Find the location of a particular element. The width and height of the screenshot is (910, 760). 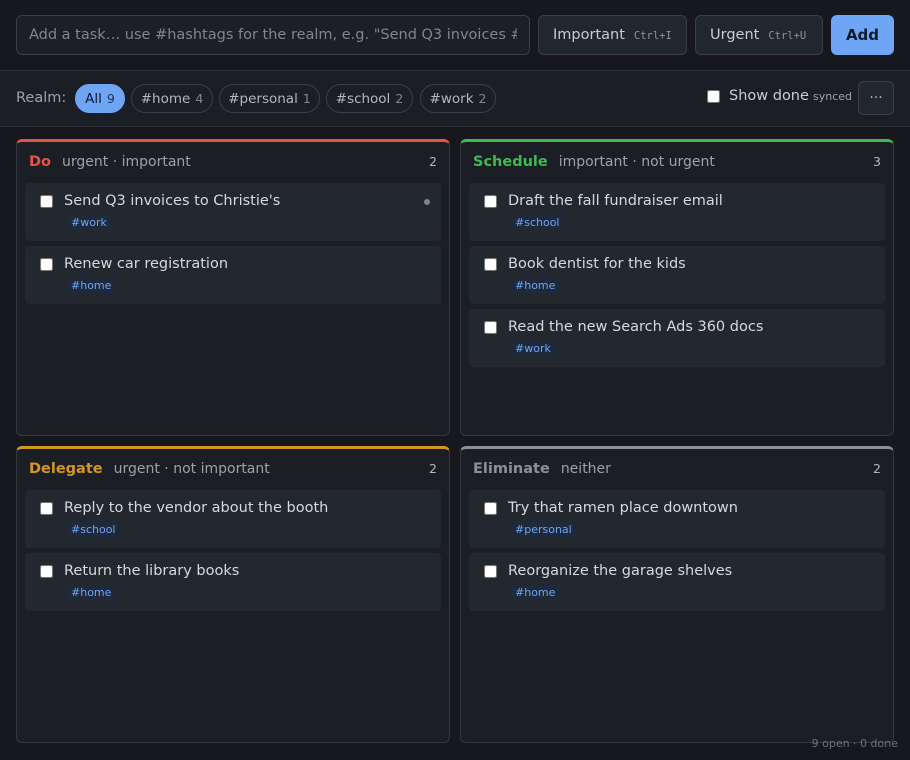

task-entry-bar: Important Ctrl+I Urgent Ctrl+U Add is located at coordinates (455, 35).